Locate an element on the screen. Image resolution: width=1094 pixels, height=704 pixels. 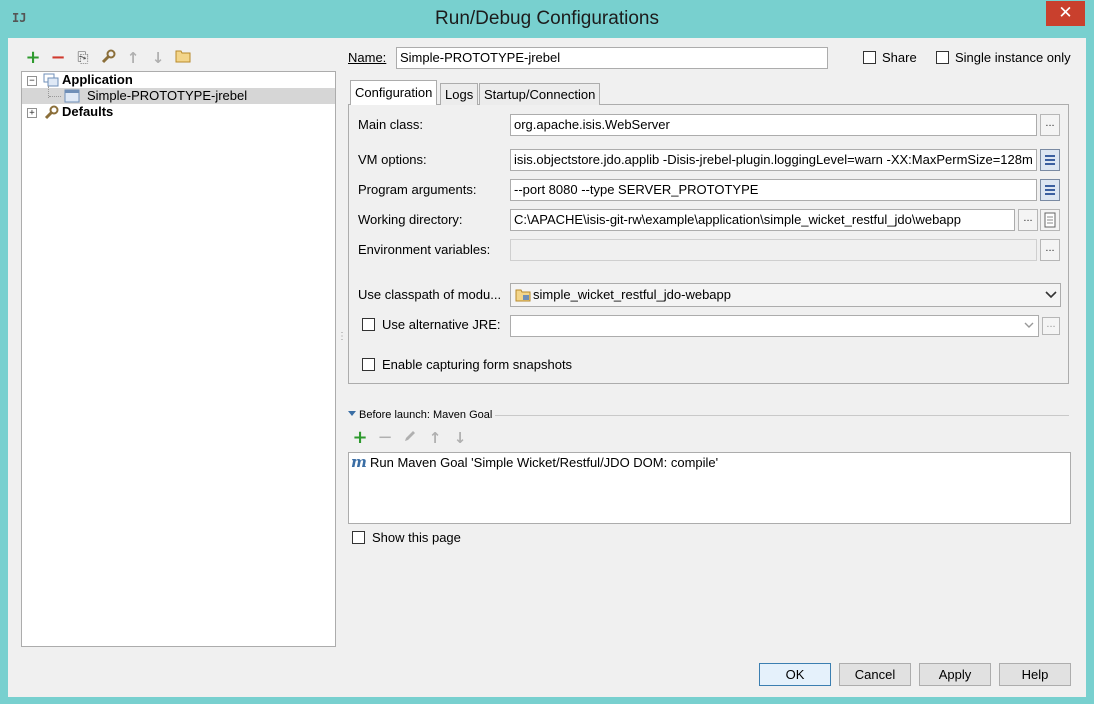
form-snapshots-checkbox is located at coordinates (368, 364).